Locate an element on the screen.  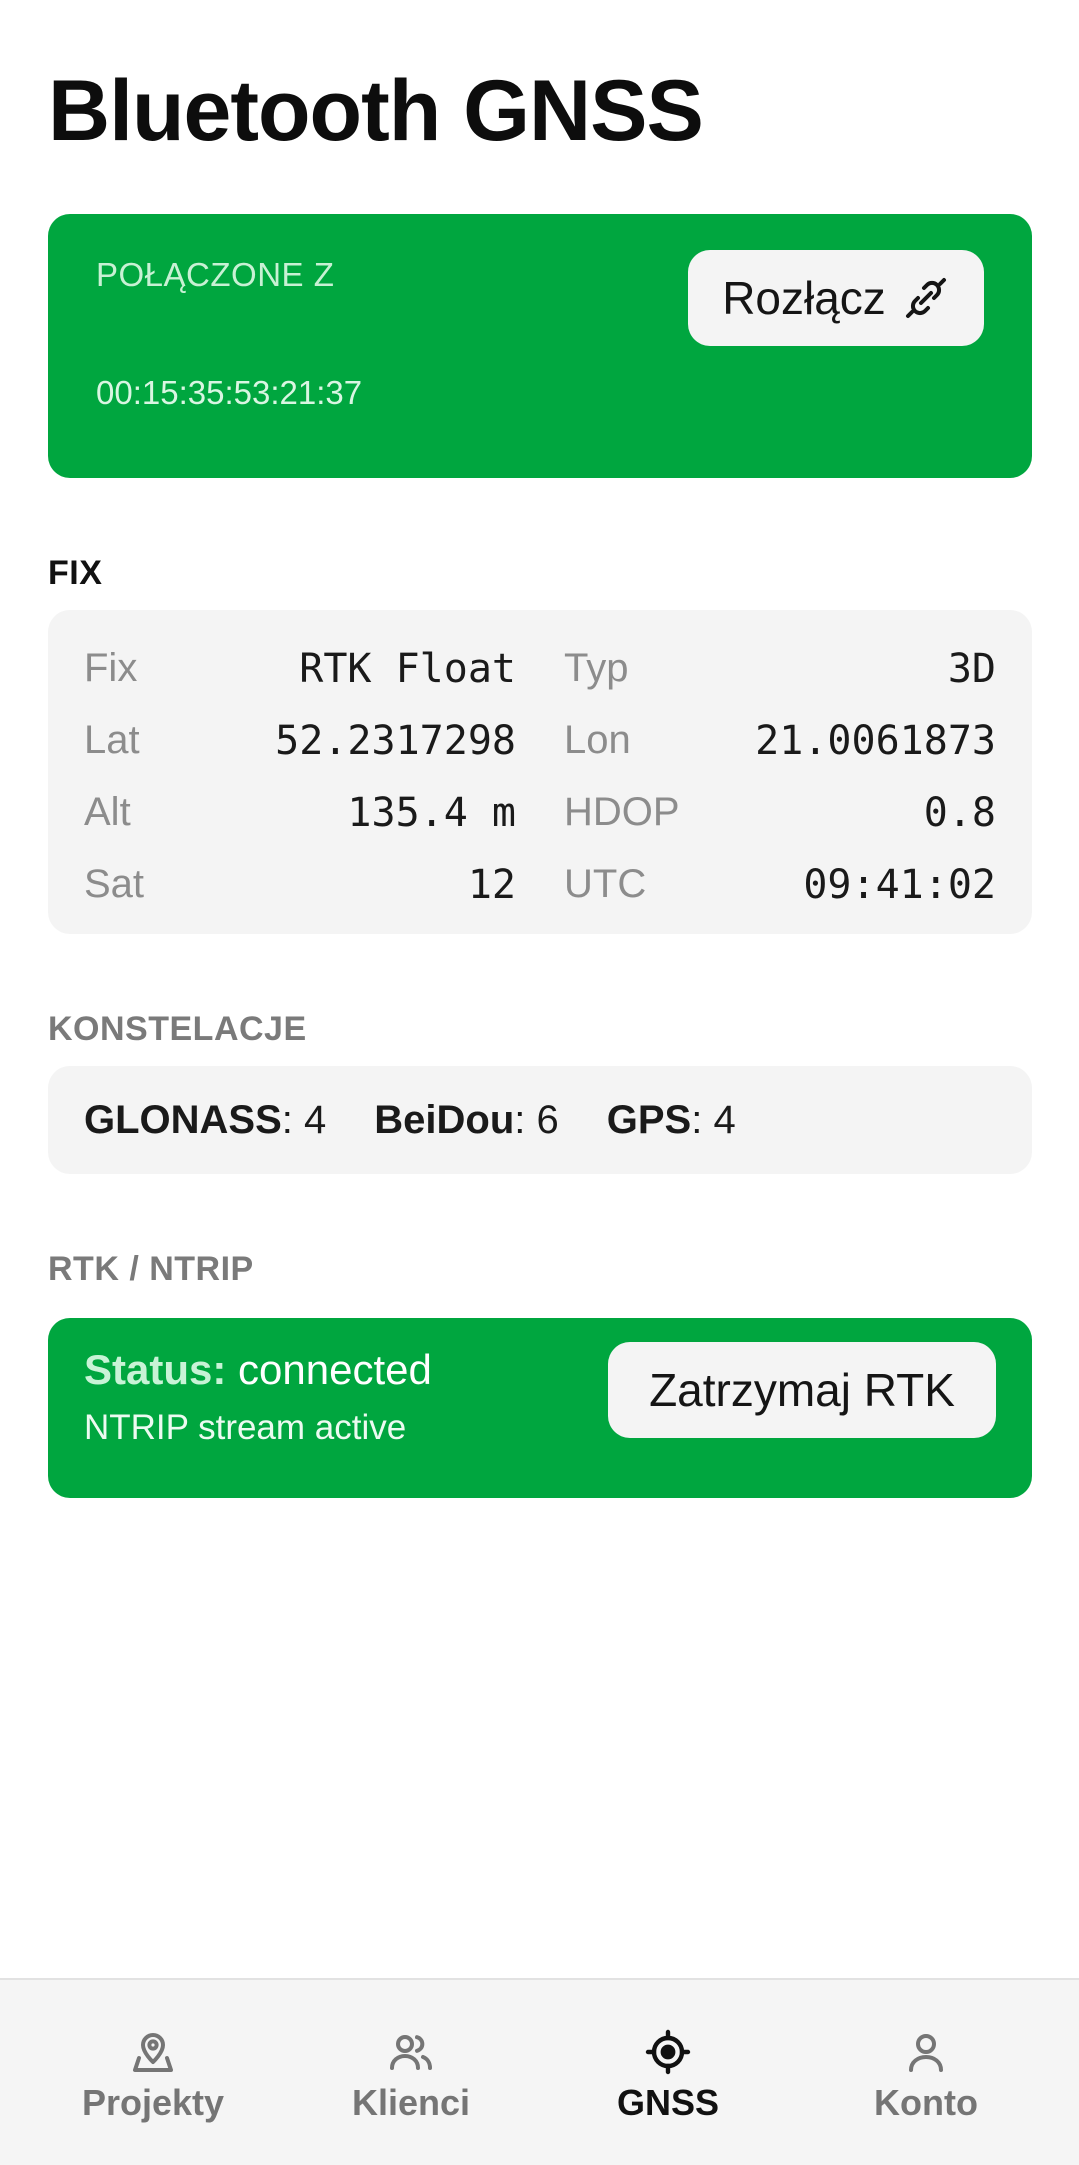
nav-item-gnss: GNSS is located at coordinates (668, 2072).